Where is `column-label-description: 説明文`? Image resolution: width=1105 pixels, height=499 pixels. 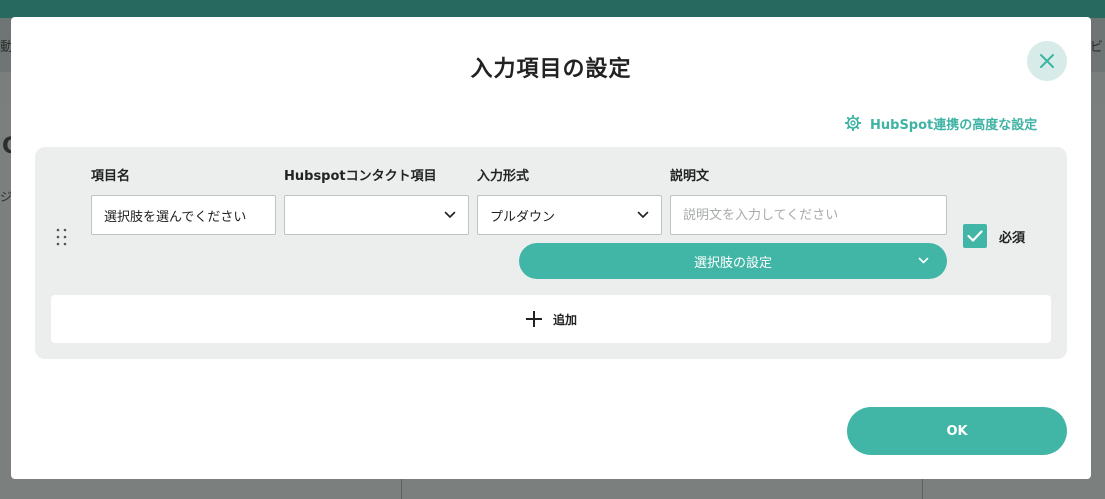 column-label-description: 説明文 is located at coordinates (690, 176).